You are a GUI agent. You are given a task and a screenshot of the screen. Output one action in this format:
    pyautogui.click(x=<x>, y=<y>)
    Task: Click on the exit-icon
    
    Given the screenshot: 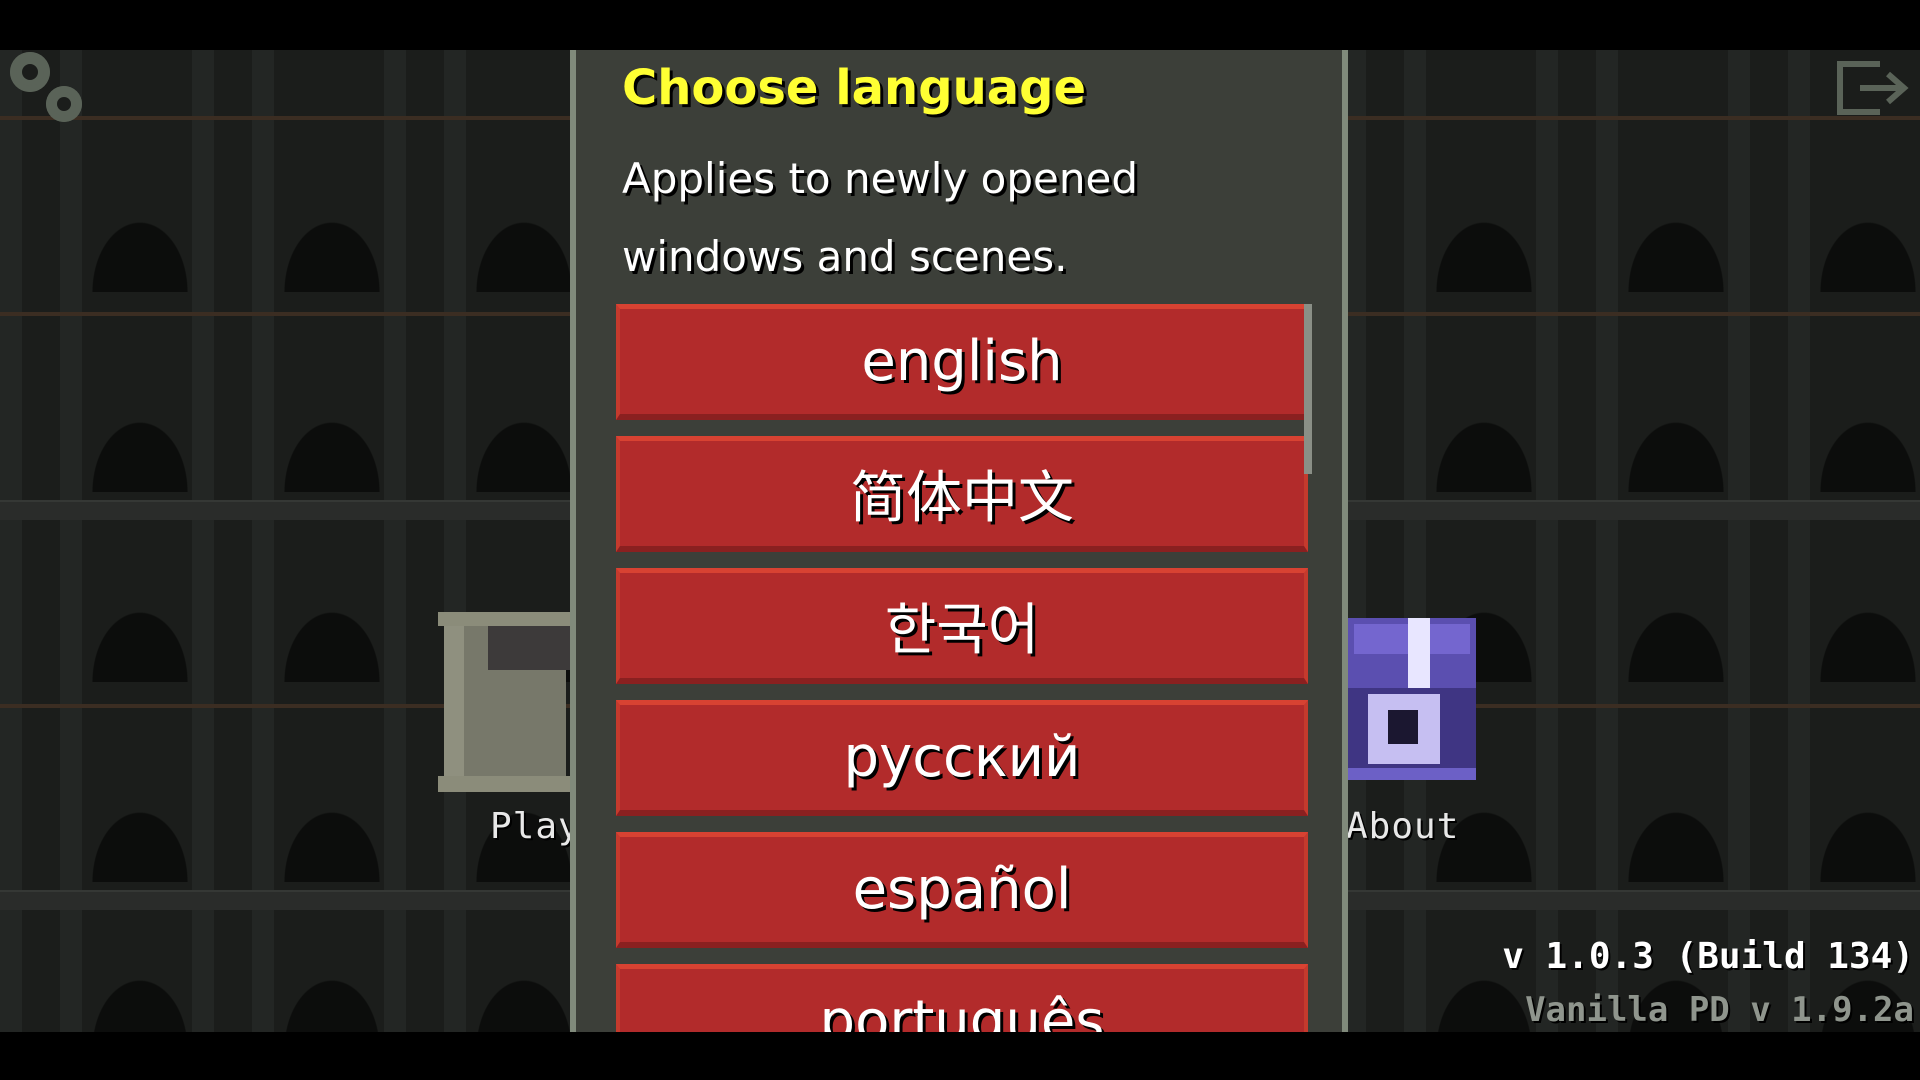 What is the action you would take?
    pyautogui.click(x=1873, y=88)
    